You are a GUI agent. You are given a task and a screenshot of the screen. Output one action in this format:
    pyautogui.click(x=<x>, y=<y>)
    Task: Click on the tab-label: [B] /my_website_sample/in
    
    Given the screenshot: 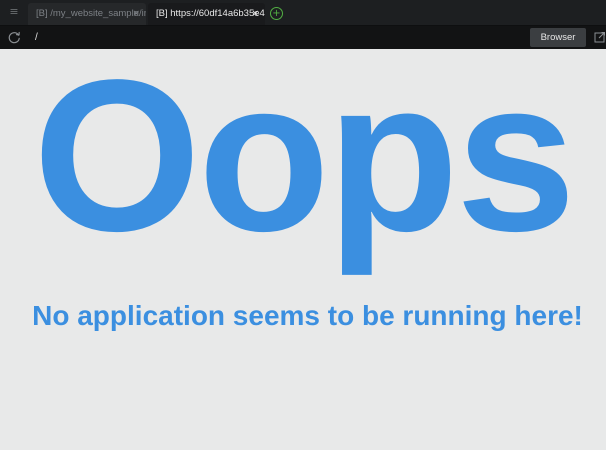 What is the action you would take?
    pyautogui.click(x=91, y=13)
    